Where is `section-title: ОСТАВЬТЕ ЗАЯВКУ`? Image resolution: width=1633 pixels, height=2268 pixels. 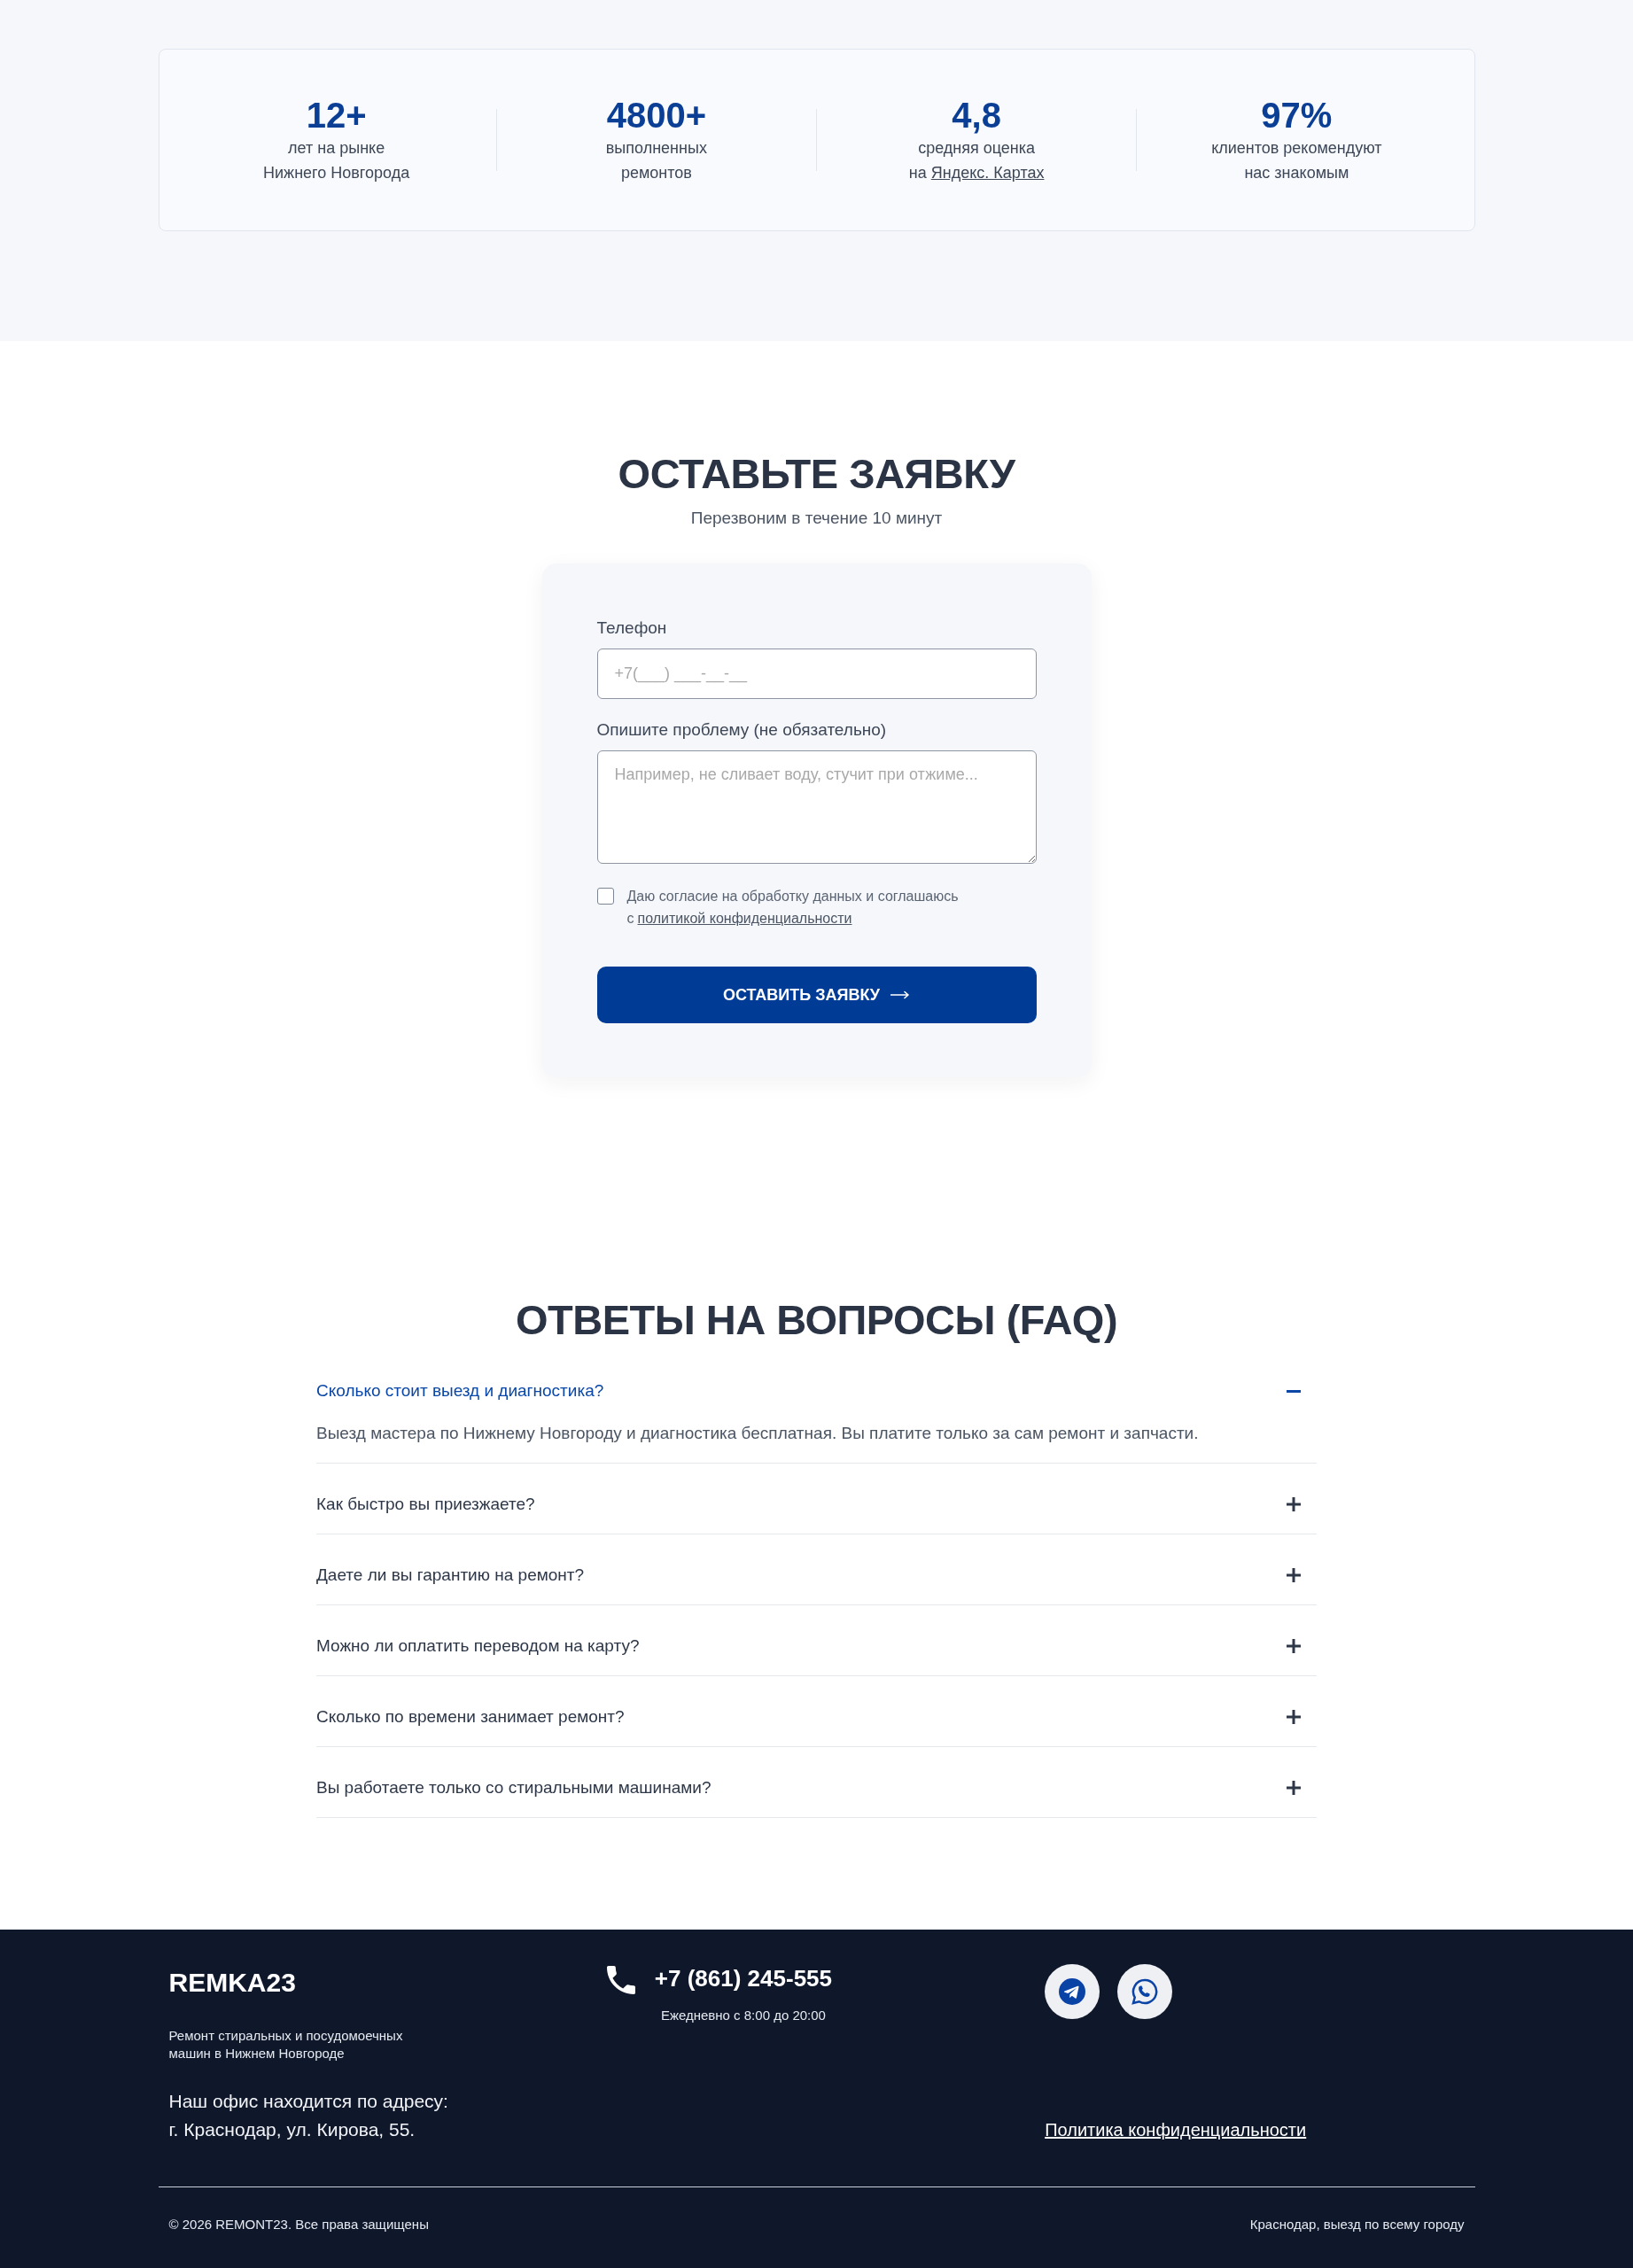 section-title: ОСТАВЬТЕ ЗАЯВКУ is located at coordinates (816, 474).